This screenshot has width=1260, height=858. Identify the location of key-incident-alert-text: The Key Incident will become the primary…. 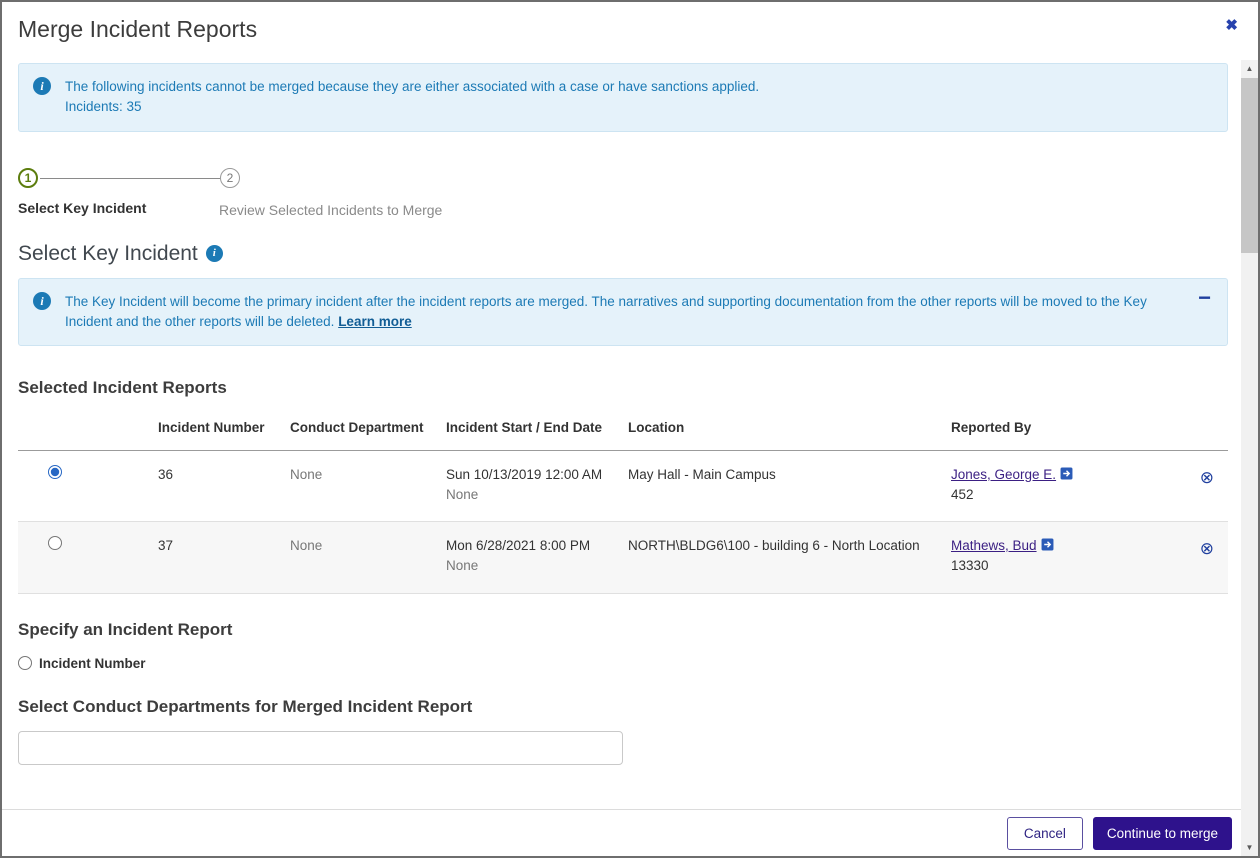
(623, 312).